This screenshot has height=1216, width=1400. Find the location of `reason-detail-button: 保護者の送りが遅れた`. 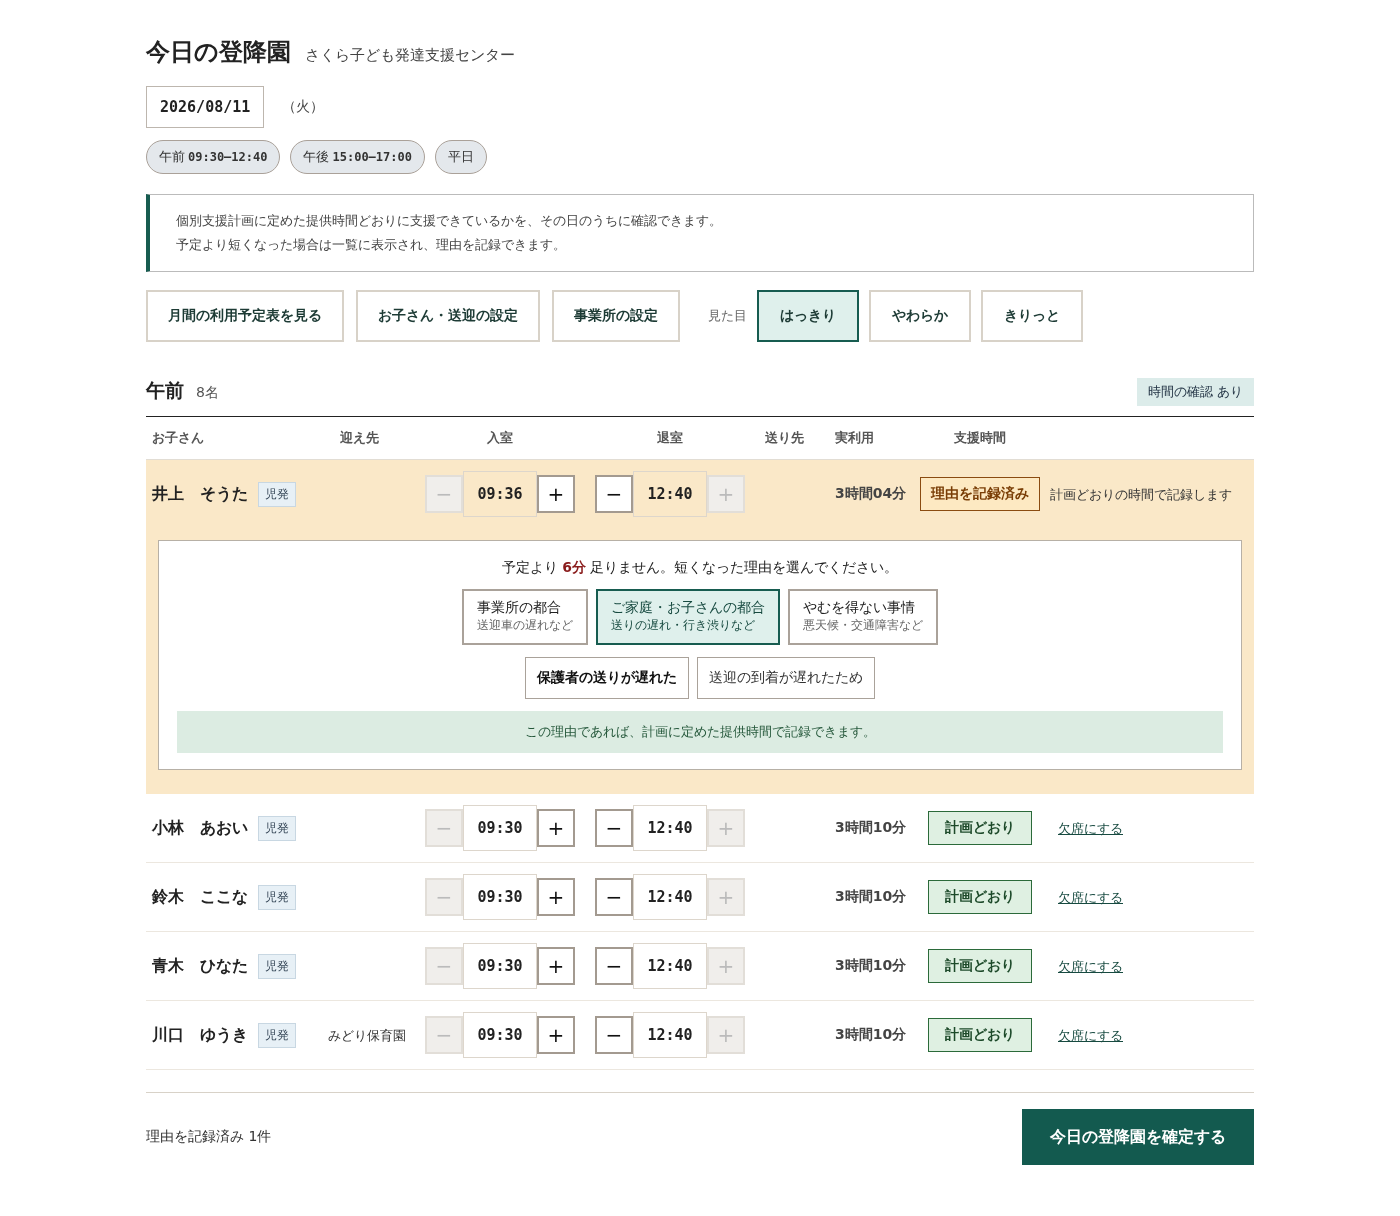

reason-detail-button: 保護者の送りが遅れた is located at coordinates (607, 678).